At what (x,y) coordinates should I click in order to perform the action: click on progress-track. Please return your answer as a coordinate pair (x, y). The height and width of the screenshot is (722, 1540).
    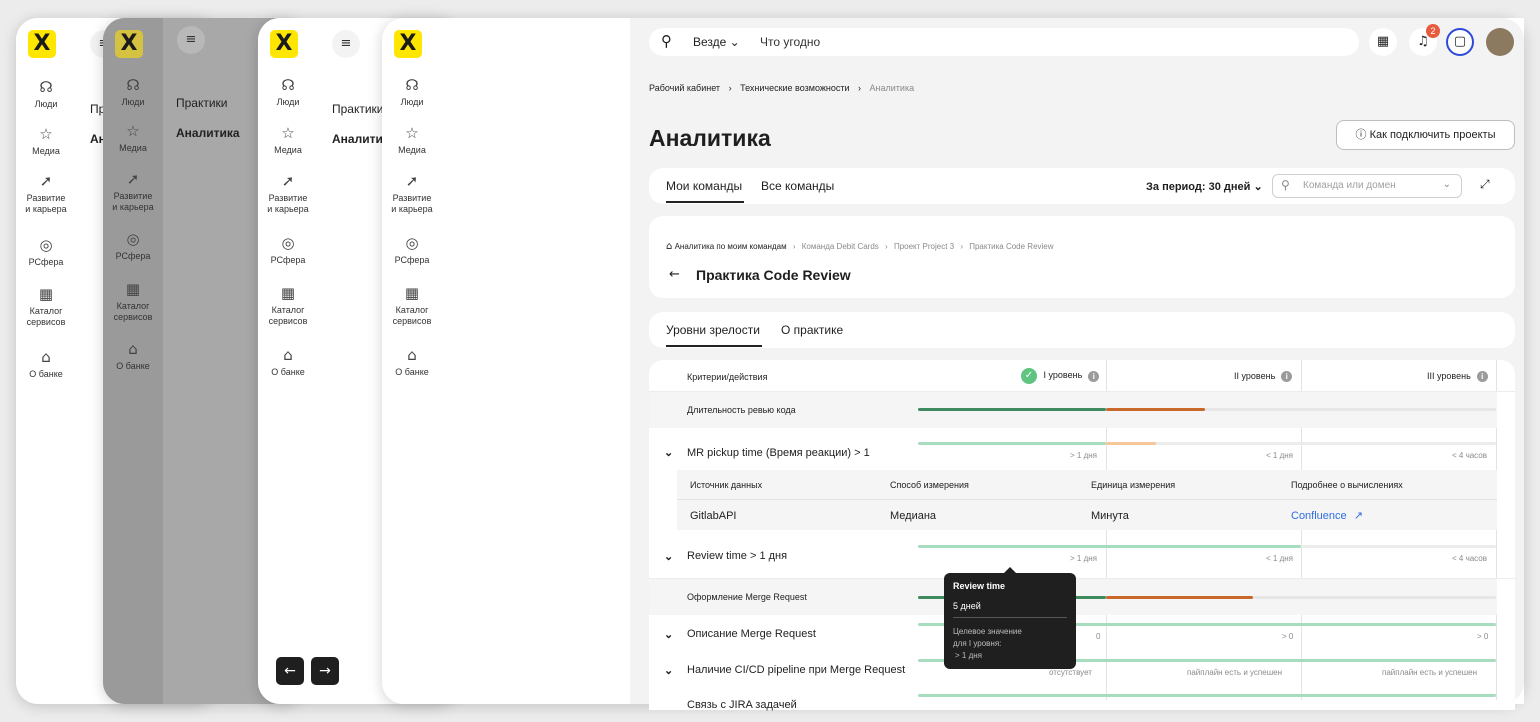
    Looking at the image, I should click on (1207, 695).